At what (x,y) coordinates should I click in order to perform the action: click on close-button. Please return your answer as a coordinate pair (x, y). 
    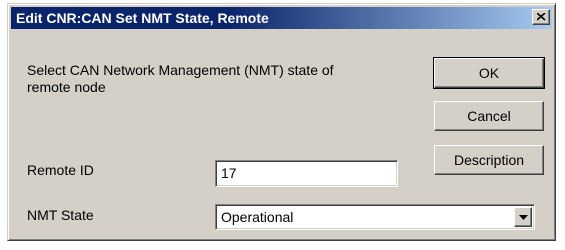
    Looking at the image, I should click on (541, 17).